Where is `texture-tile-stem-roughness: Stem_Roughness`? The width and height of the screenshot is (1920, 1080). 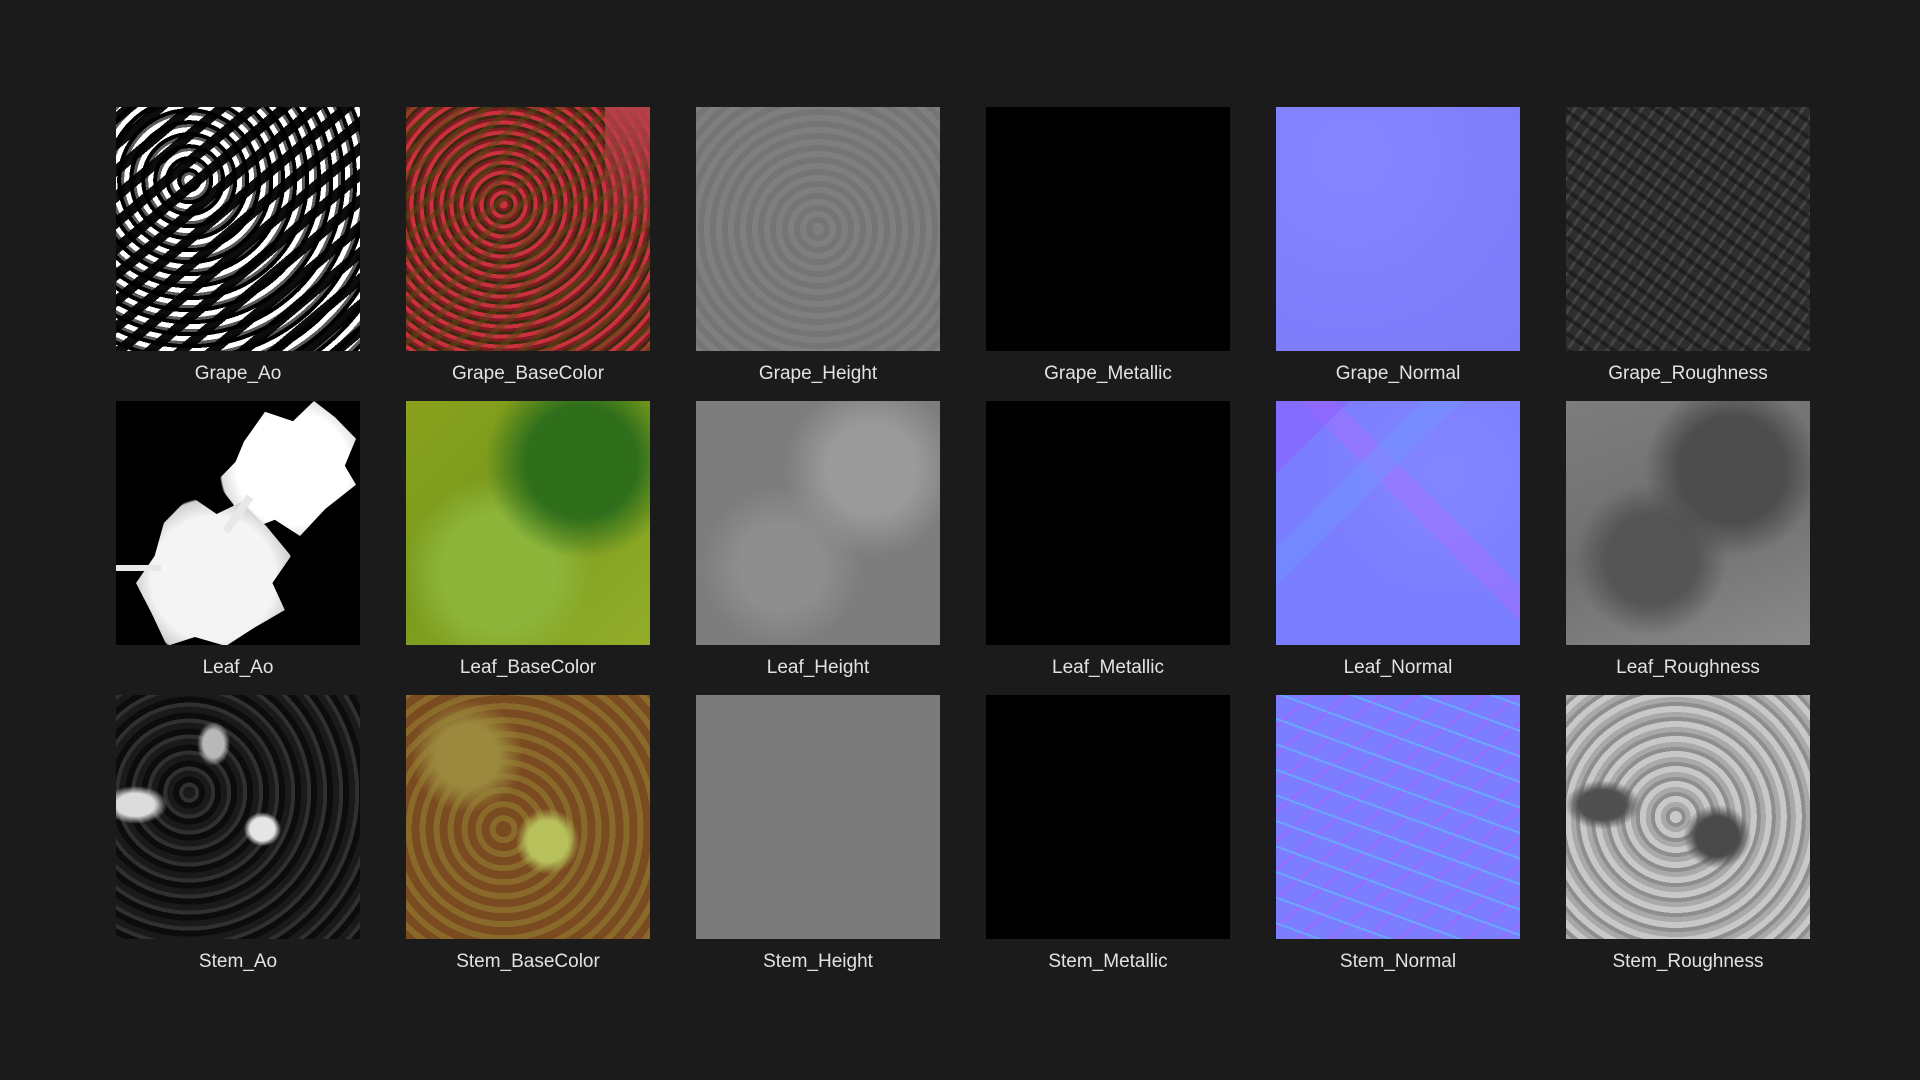 texture-tile-stem-roughness: Stem_Roughness is located at coordinates (1688, 842).